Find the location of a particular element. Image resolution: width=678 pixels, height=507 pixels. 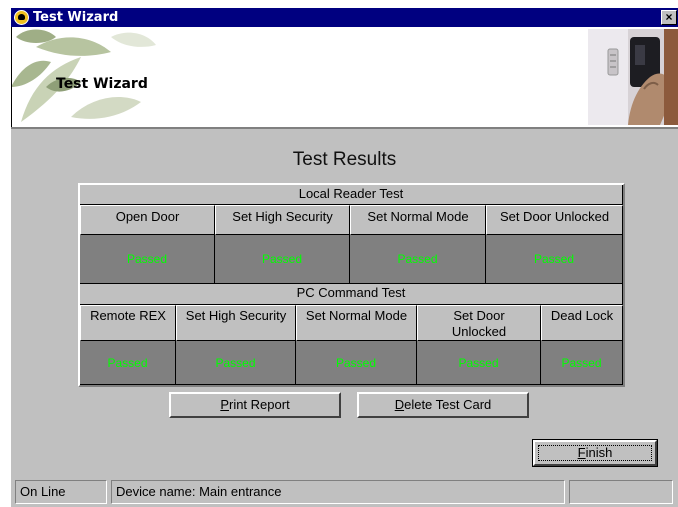

header-title: Test Wizard is located at coordinates (102, 84).